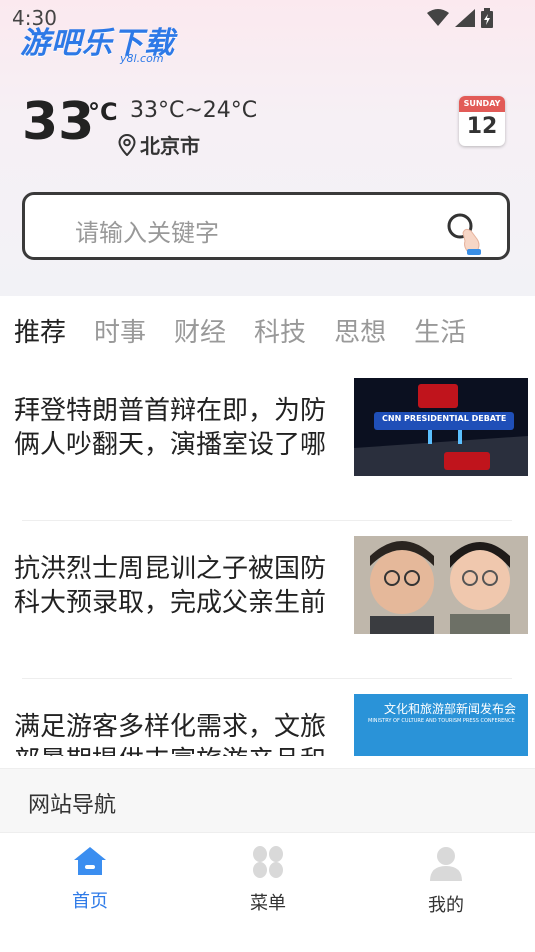 Image resolution: width=535 pixels, height=952 pixels. What do you see at coordinates (438, 17) in the screenshot?
I see `wifi-icon` at bounding box center [438, 17].